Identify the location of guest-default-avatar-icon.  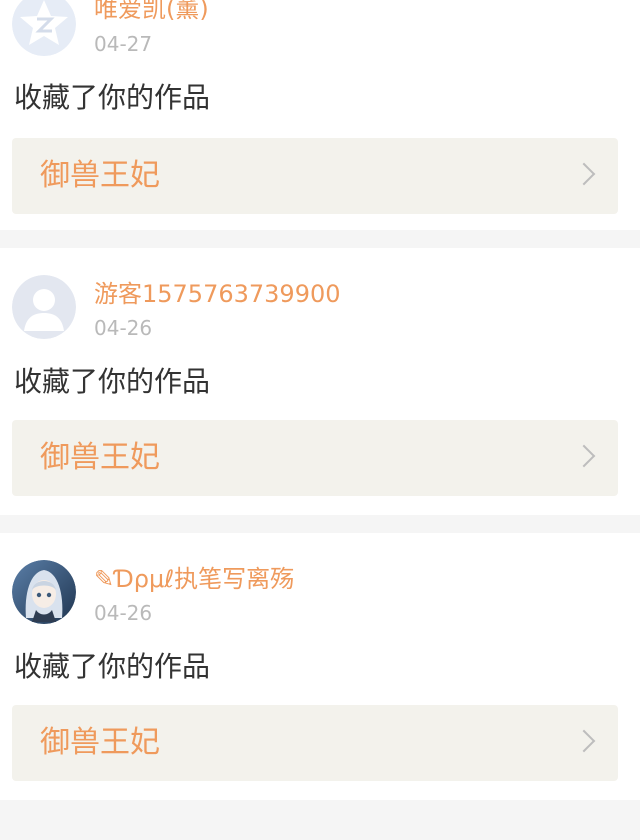
(44, 307).